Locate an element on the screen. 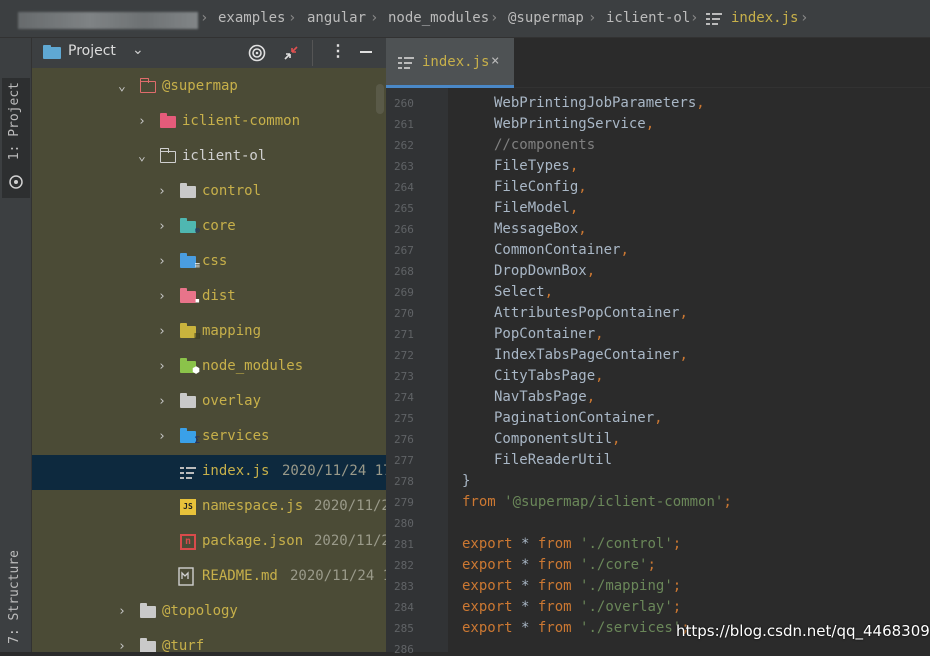  panel-title: Project is located at coordinates (92, 51).